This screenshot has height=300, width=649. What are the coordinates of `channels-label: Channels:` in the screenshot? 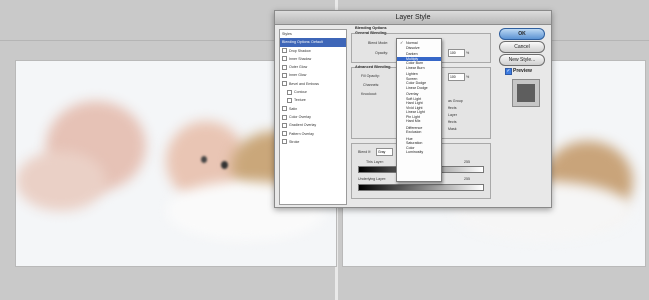 It's located at (371, 85).